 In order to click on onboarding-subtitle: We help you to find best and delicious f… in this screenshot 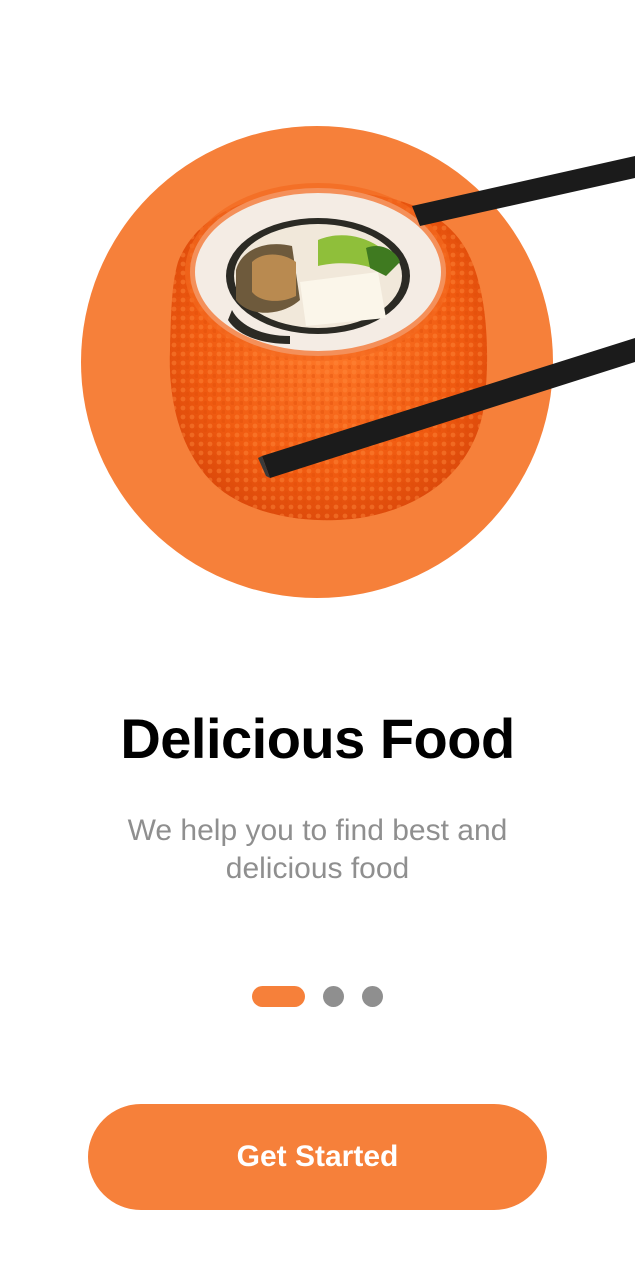, I will do `click(317, 849)`.